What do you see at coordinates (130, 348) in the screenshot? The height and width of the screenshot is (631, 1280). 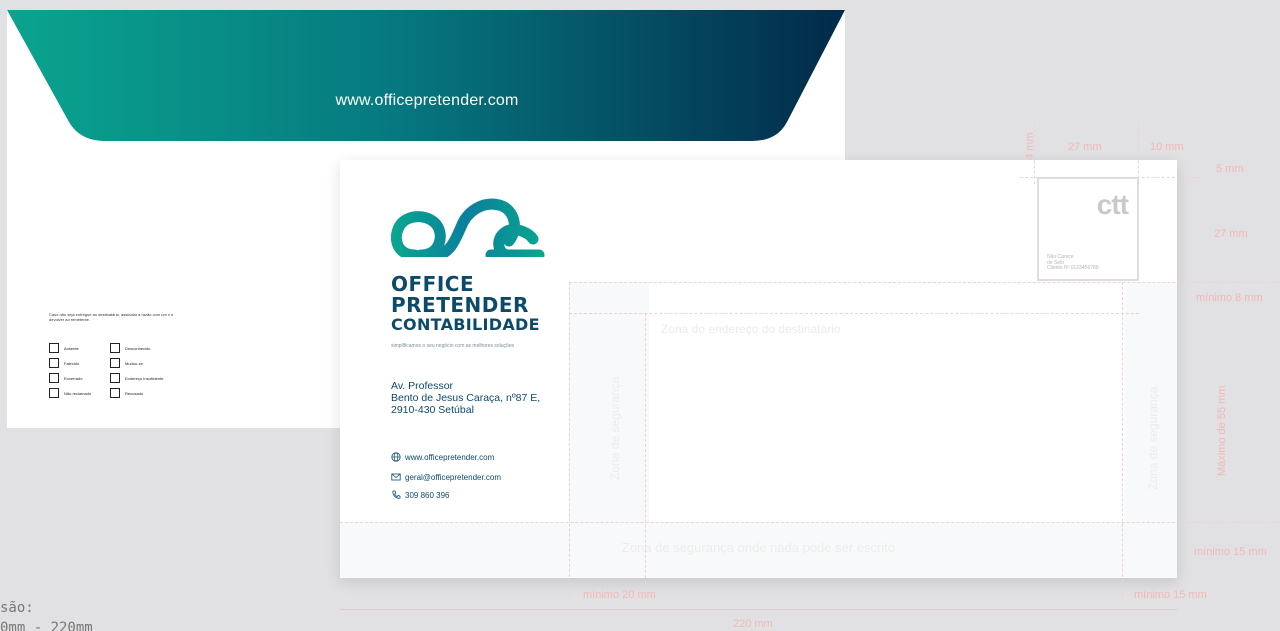 I see `check-desconhecido: Desconhecido` at bounding box center [130, 348].